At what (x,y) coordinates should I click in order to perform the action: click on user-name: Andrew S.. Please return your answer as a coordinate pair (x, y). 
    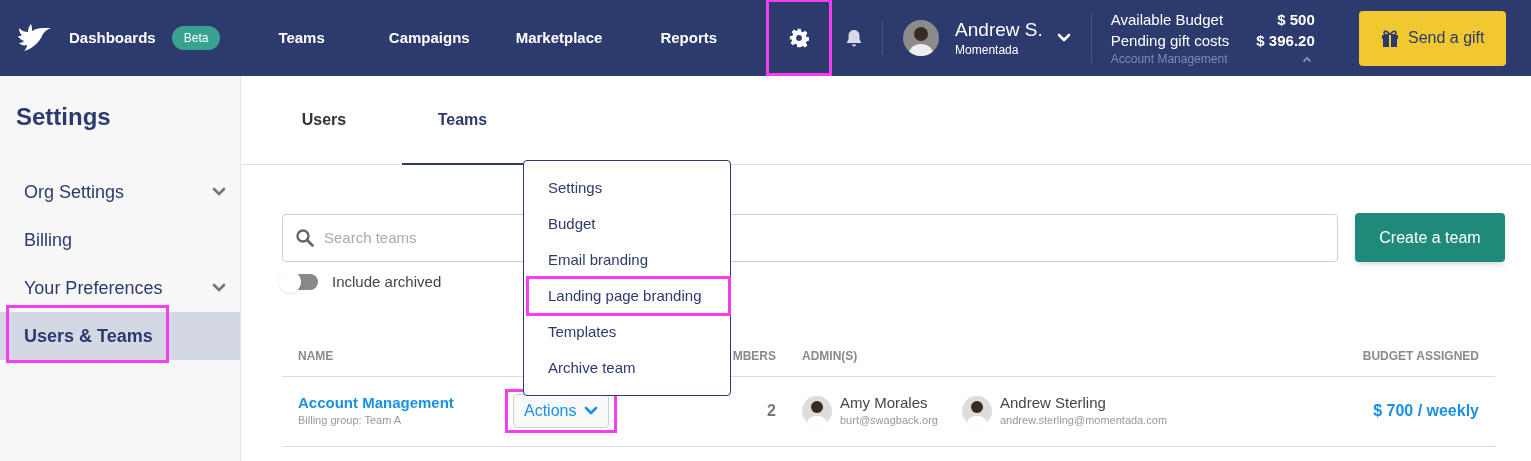
    Looking at the image, I should click on (999, 30).